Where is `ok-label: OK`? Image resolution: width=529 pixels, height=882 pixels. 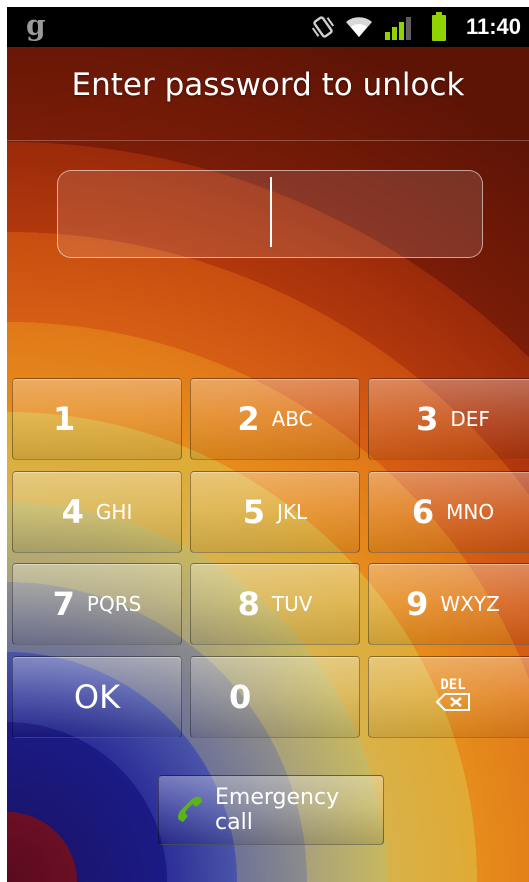 ok-label: OK is located at coordinates (97, 697).